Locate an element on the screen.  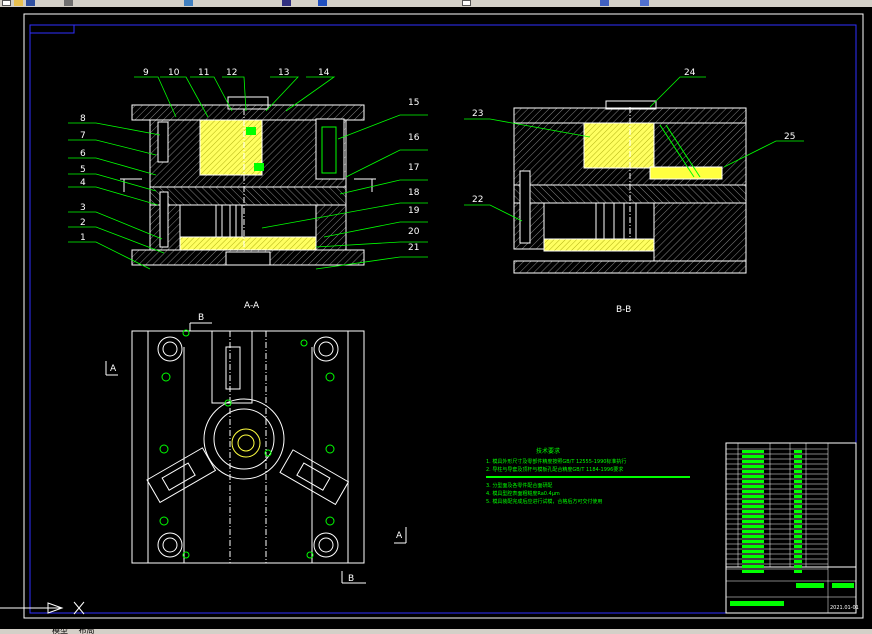
section-bb-label: B-B is located at coordinates (623, 310).